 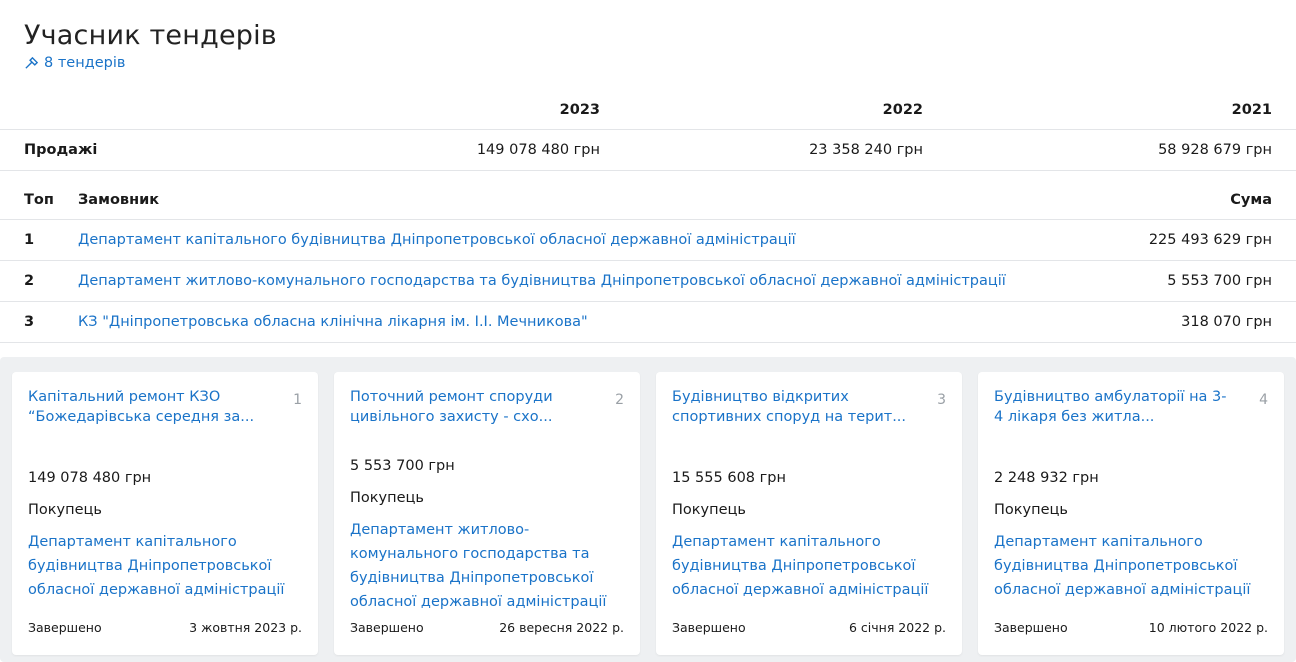 What do you see at coordinates (897, 627) in the screenshot?
I see `tender-date: 6 січня 2022 р.` at bounding box center [897, 627].